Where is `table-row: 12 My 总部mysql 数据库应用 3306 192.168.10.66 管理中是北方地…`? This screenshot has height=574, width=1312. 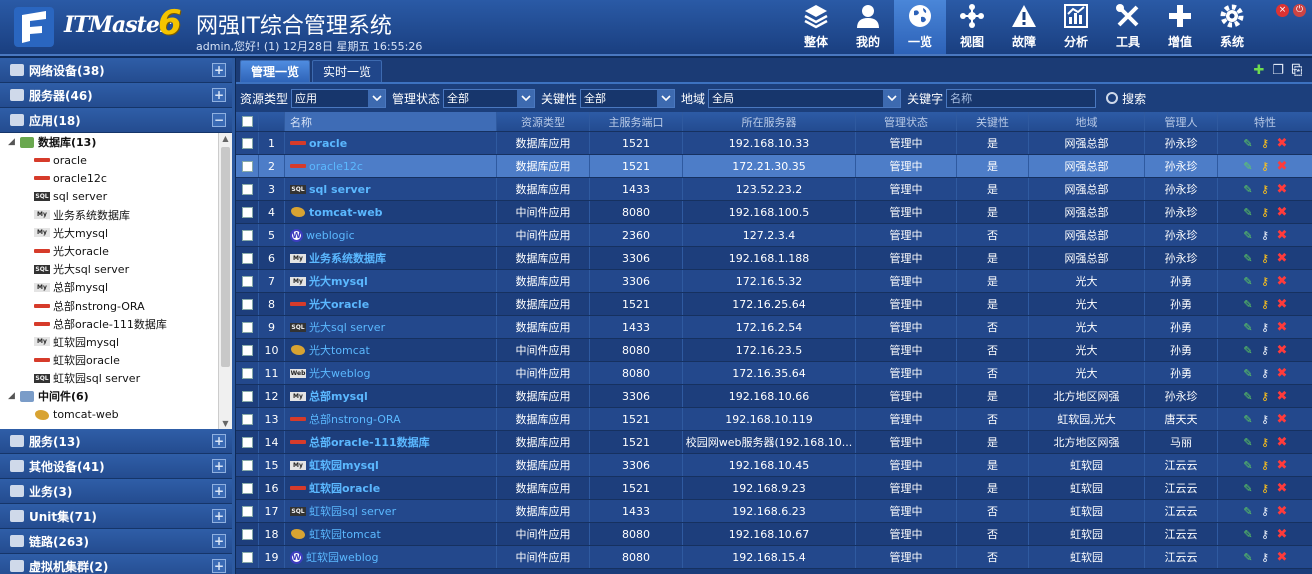 table-row: 12 My 总部mysql 数据库应用 3306 192.168.10.66 管理中是北方地… is located at coordinates (774, 396).